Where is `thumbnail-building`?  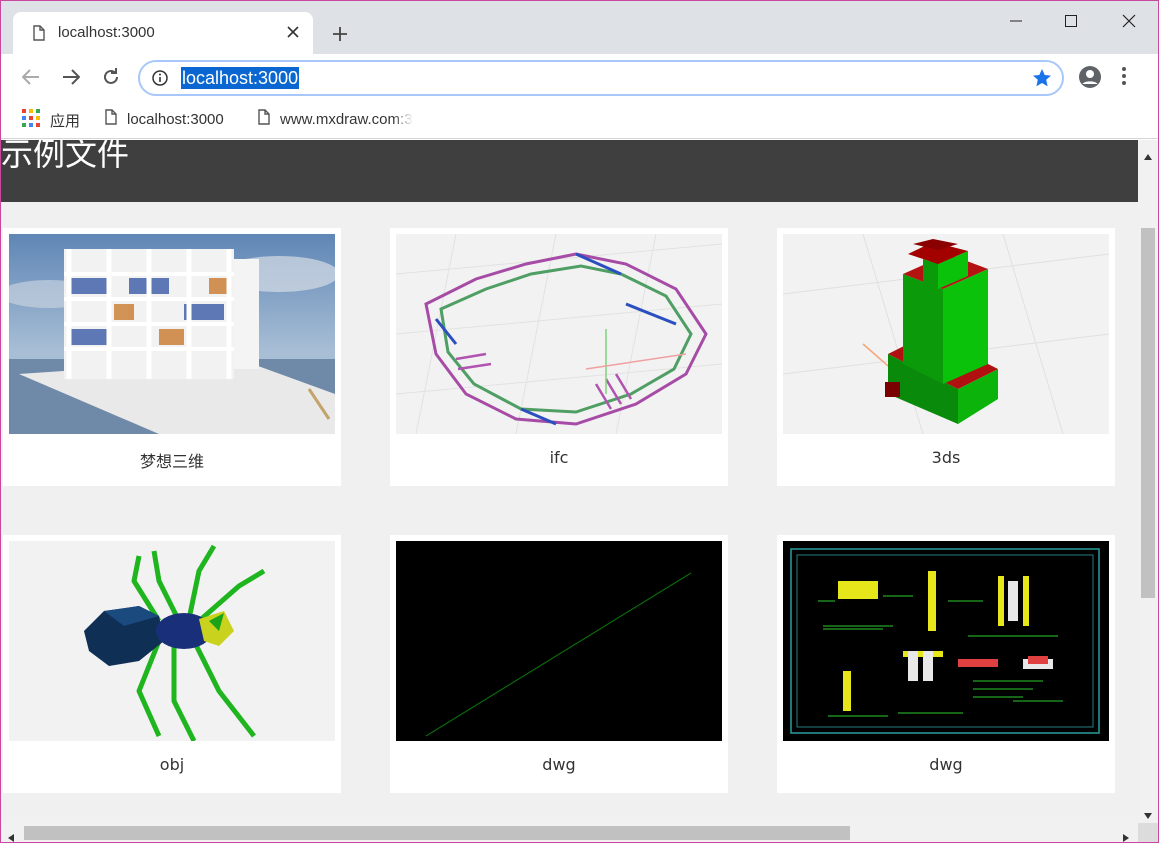 thumbnail-building is located at coordinates (172, 334).